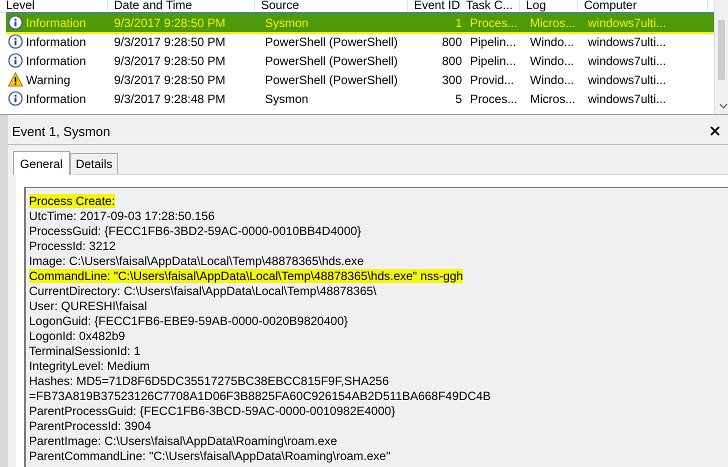 The height and width of the screenshot is (467, 728). Describe the element at coordinates (41, 163) in the screenshot. I see `tab: General` at that location.